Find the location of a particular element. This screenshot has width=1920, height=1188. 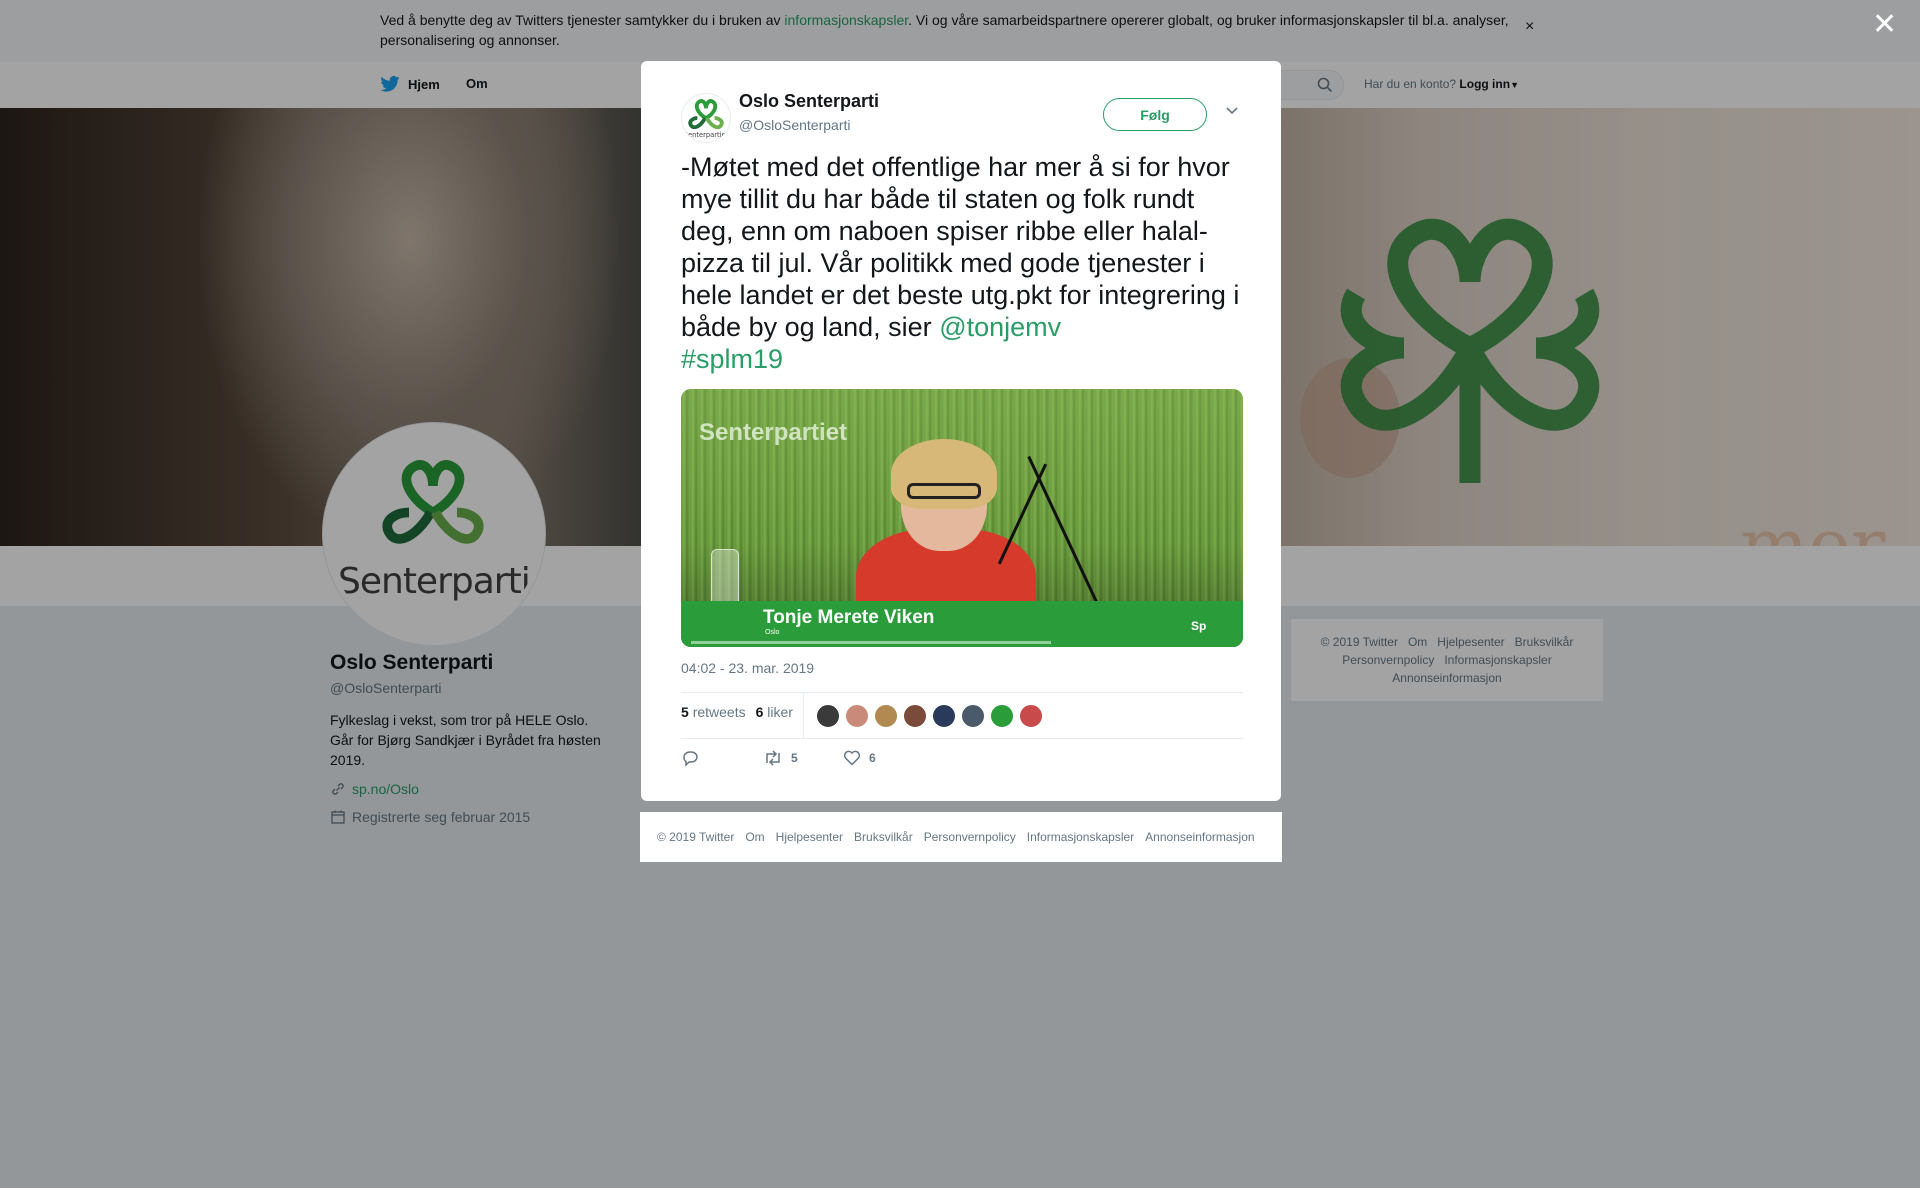

retweet-button: 5 is located at coordinates (803, 758).